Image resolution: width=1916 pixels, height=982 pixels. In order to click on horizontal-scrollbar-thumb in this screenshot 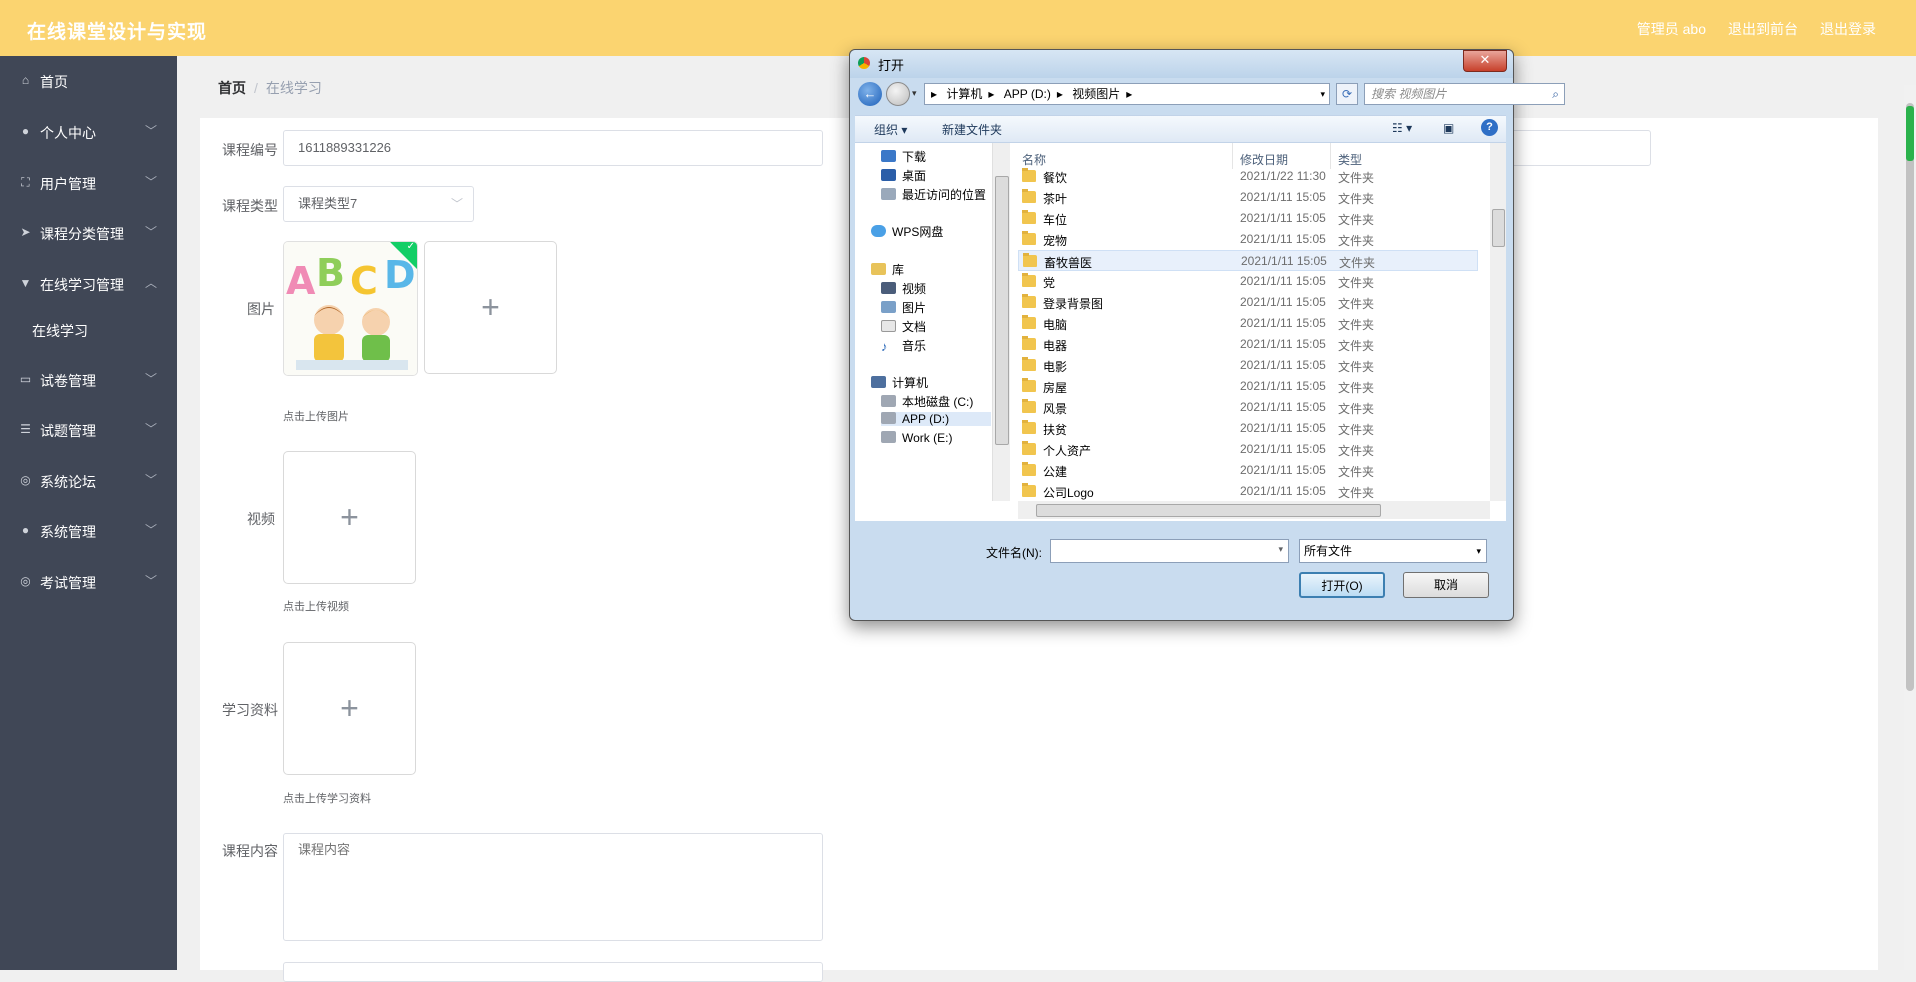, I will do `click(1208, 510)`.